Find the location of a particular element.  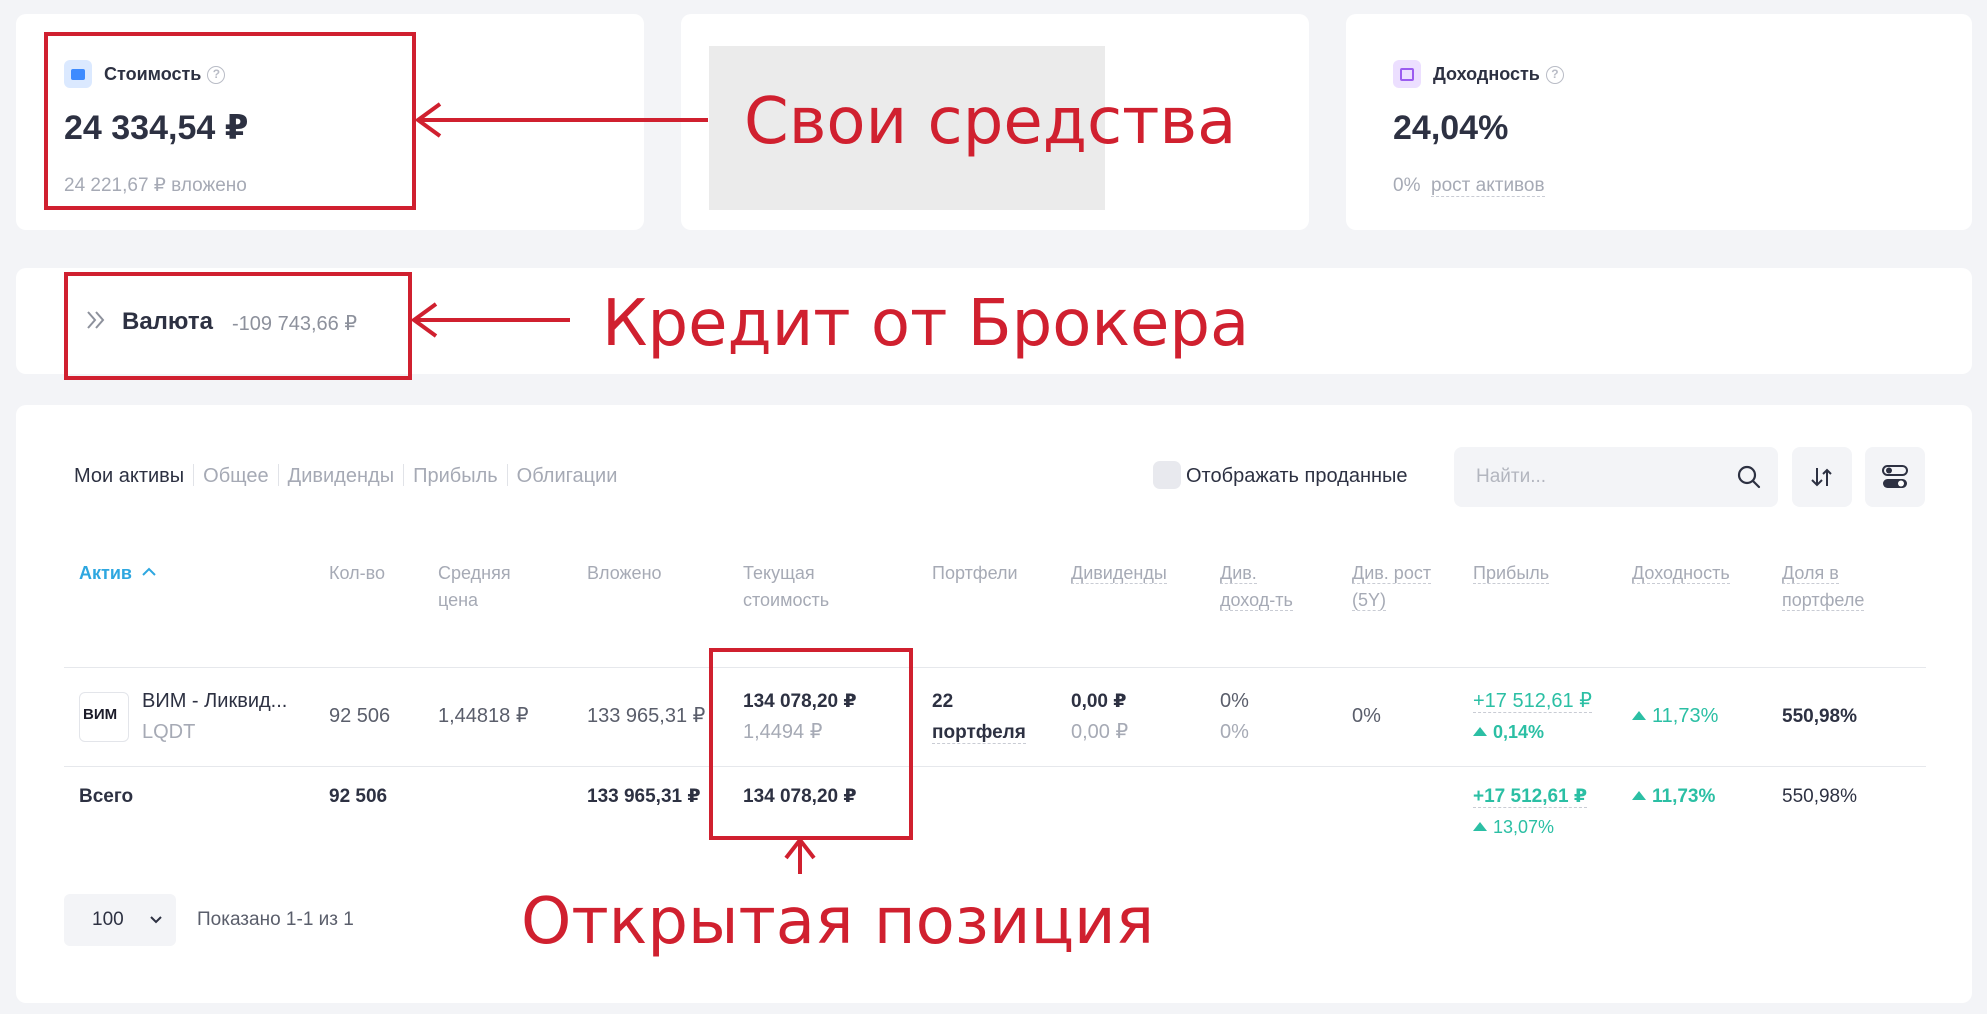

col-profit-label: Прибыль is located at coordinates (1511, 573).